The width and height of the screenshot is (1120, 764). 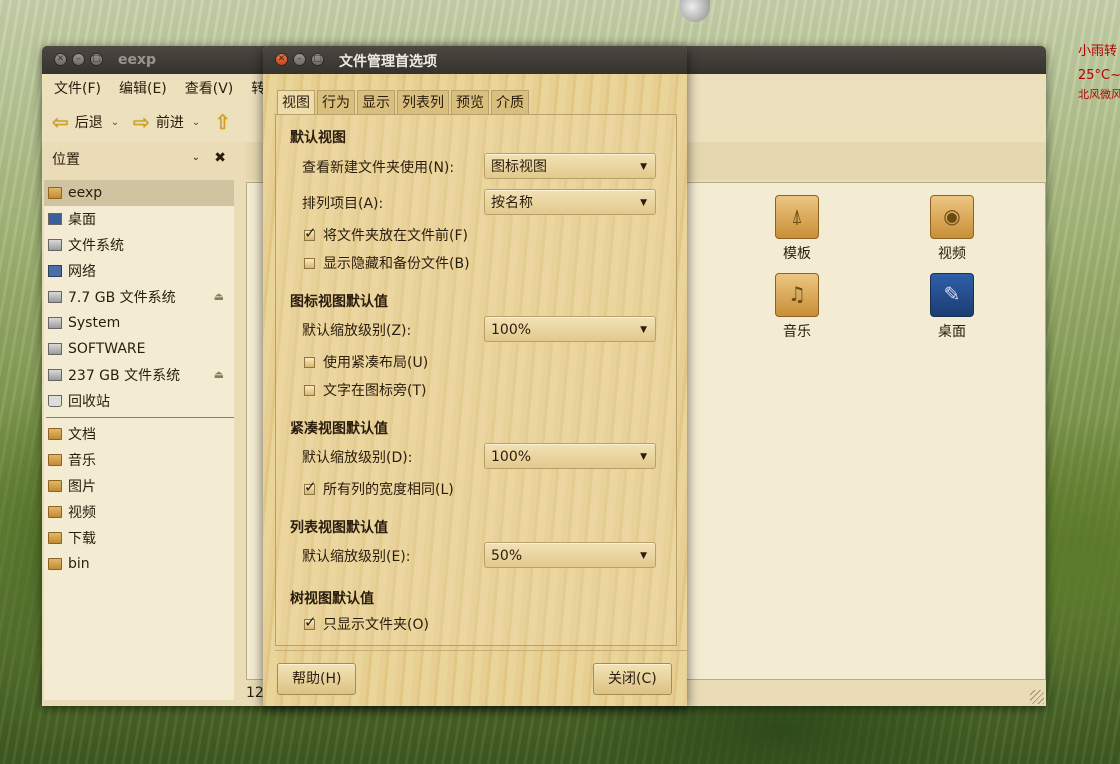 What do you see at coordinates (166, 122) in the screenshot?
I see `forward-button: ⇨ 前进 ⌄` at bounding box center [166, 122].